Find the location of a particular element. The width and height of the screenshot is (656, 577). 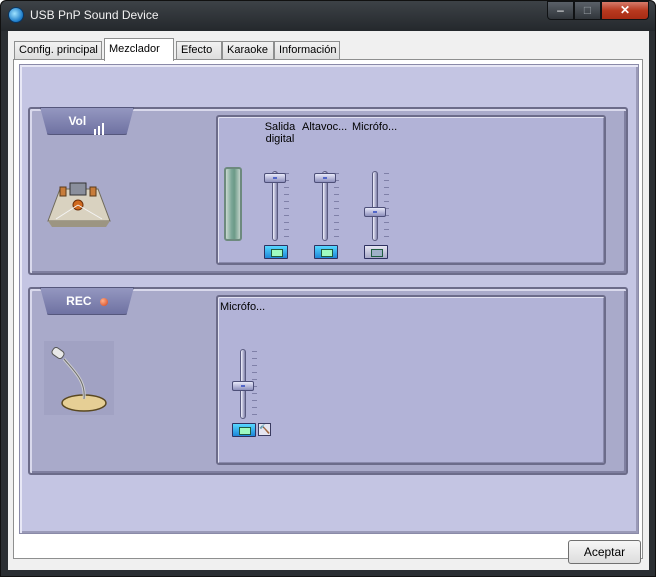

level-meter is located at coordinates (233, 204).